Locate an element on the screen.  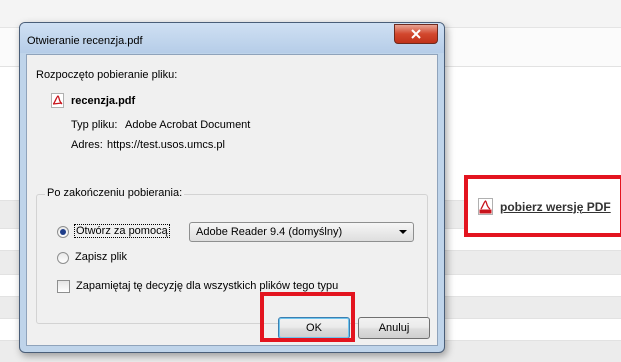
file-row: recenzja.pdf is located at coordinates (93, 100).